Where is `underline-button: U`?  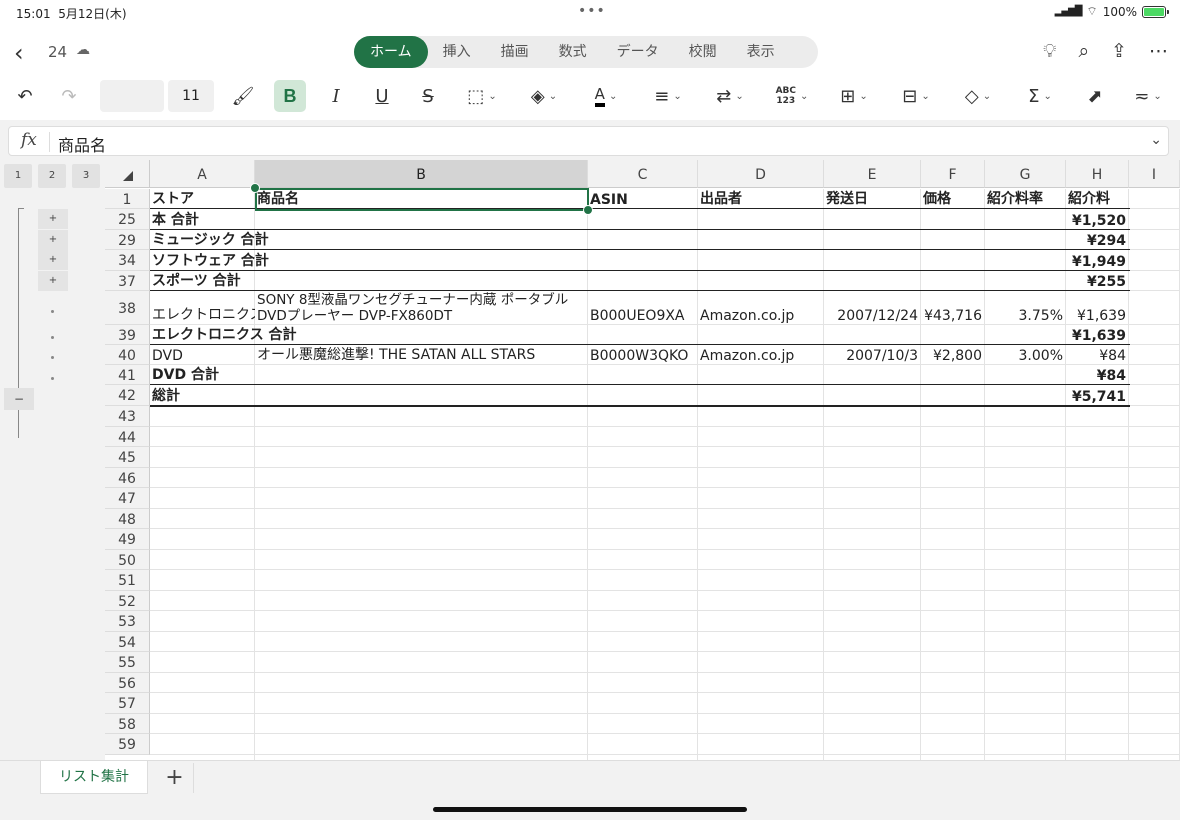 underline-button: U is located at coordinates (382, 96).